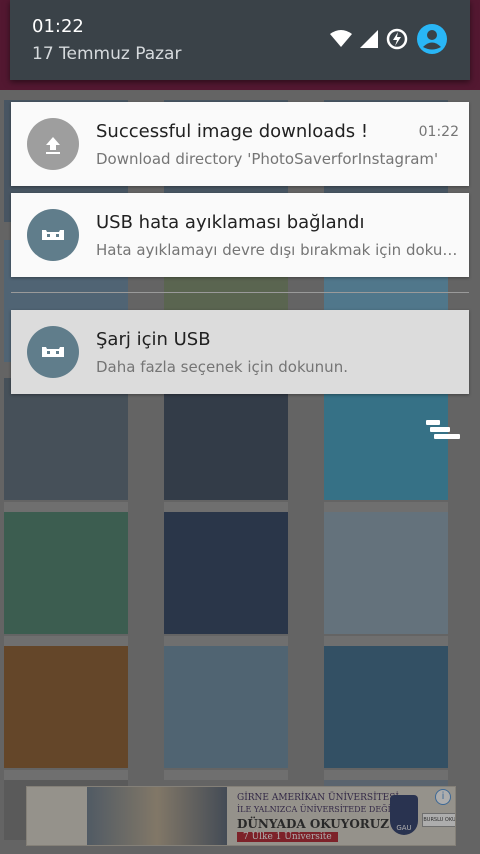 The image size is (480, 854). What do you see at coordinates (369, 39) in the screenshot?
I see `cell-signal-icon` at bounding box center [369, 39].